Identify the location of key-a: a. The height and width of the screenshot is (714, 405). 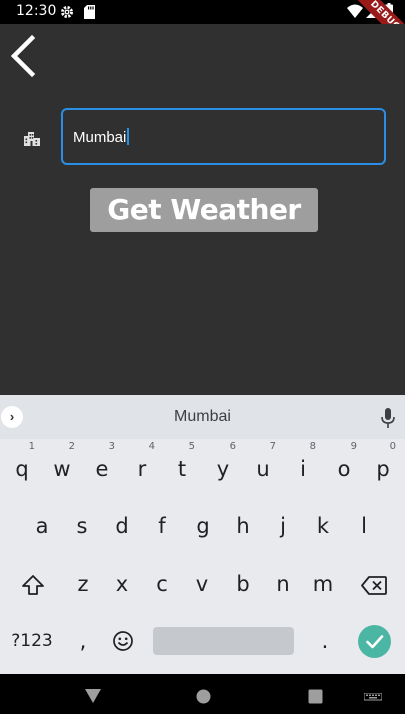
(42, 526).